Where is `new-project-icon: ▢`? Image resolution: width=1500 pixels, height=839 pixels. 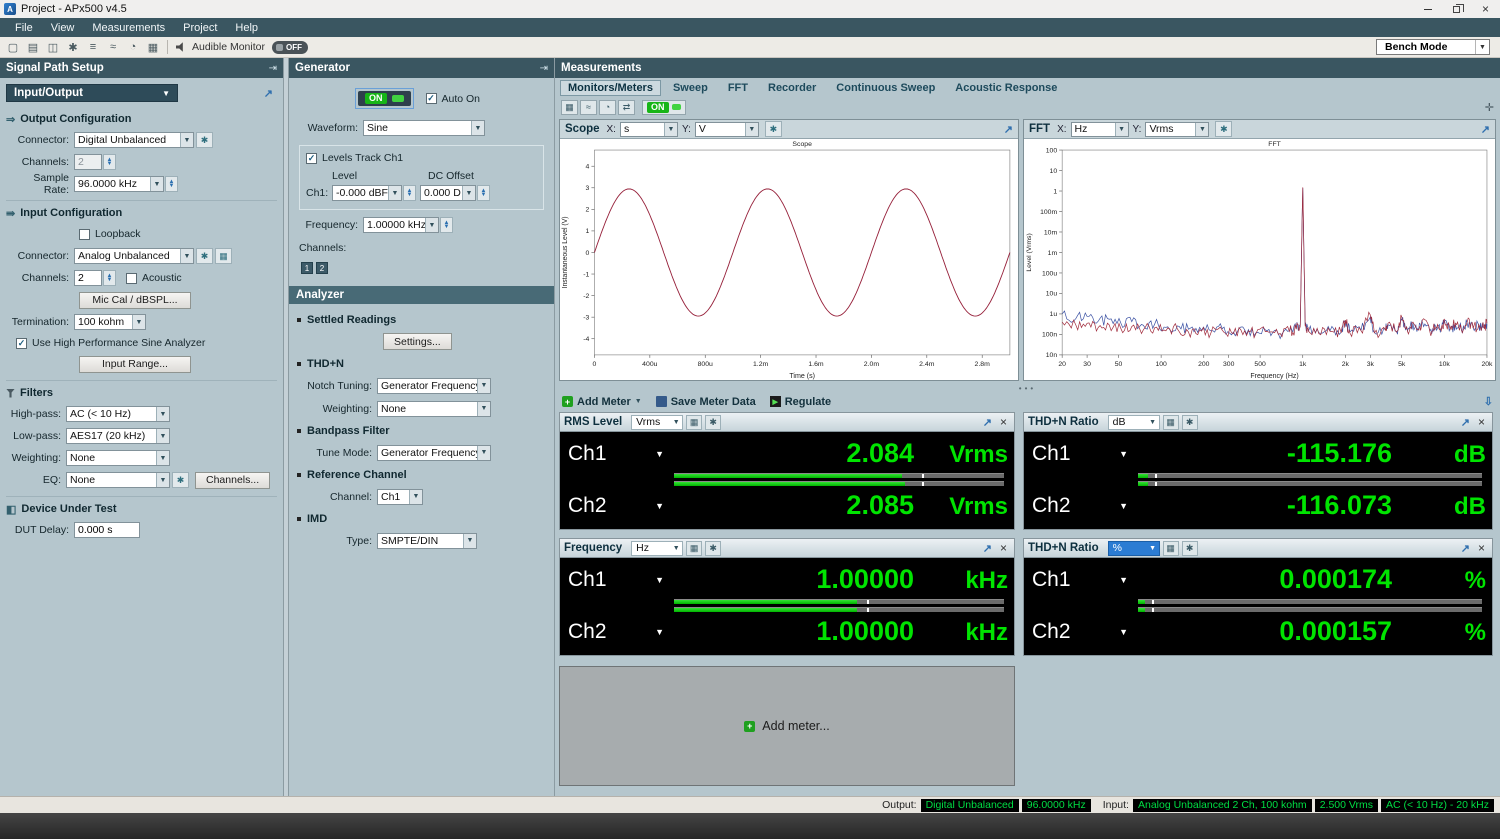 new-project-icon: ▢ is located at coordinates (13, 47).